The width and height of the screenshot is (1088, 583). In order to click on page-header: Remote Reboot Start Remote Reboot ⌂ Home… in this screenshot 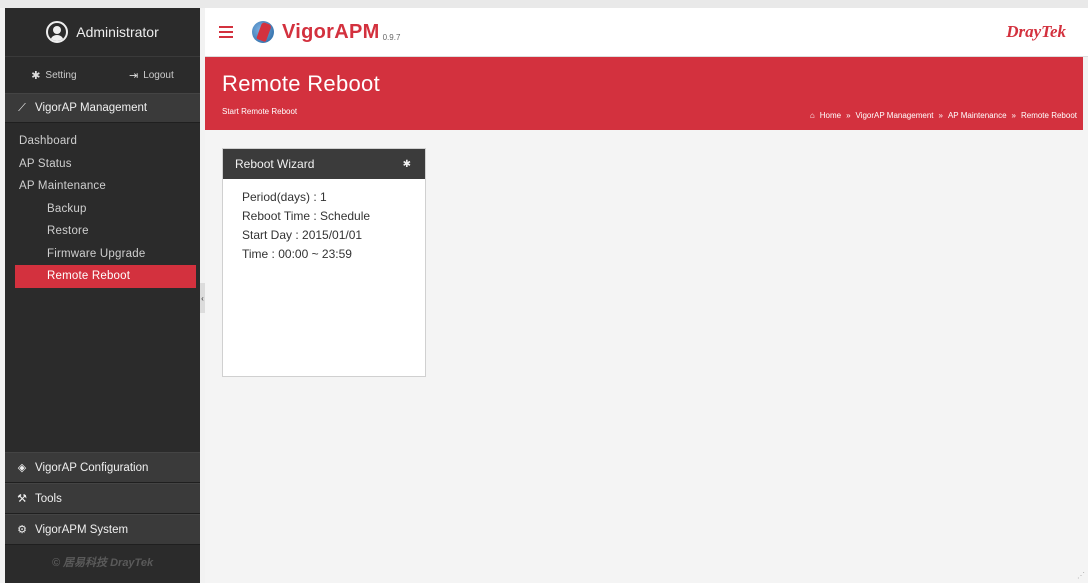, I will do `click(644, 93)`.